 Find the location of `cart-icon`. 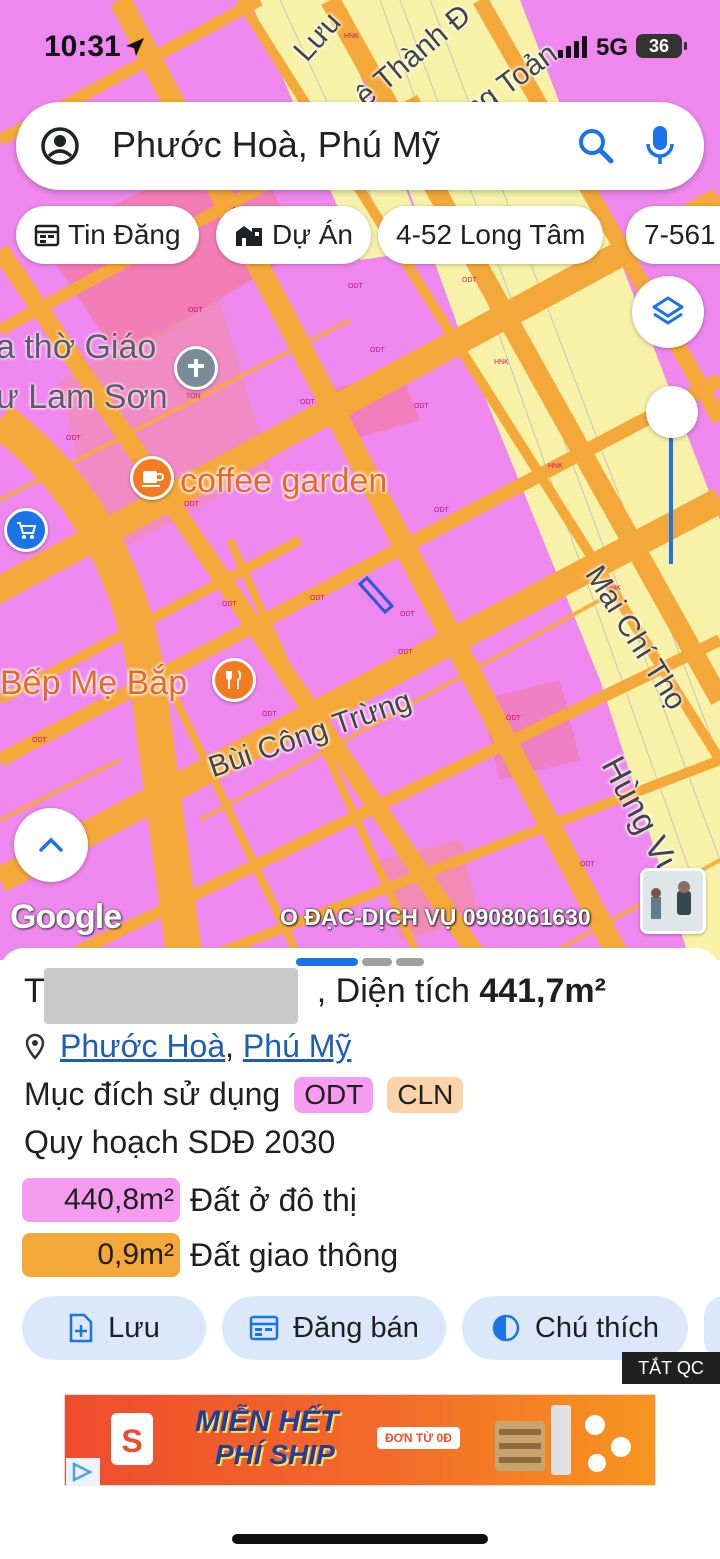

cart-icon is located at coordinates (27, 530).